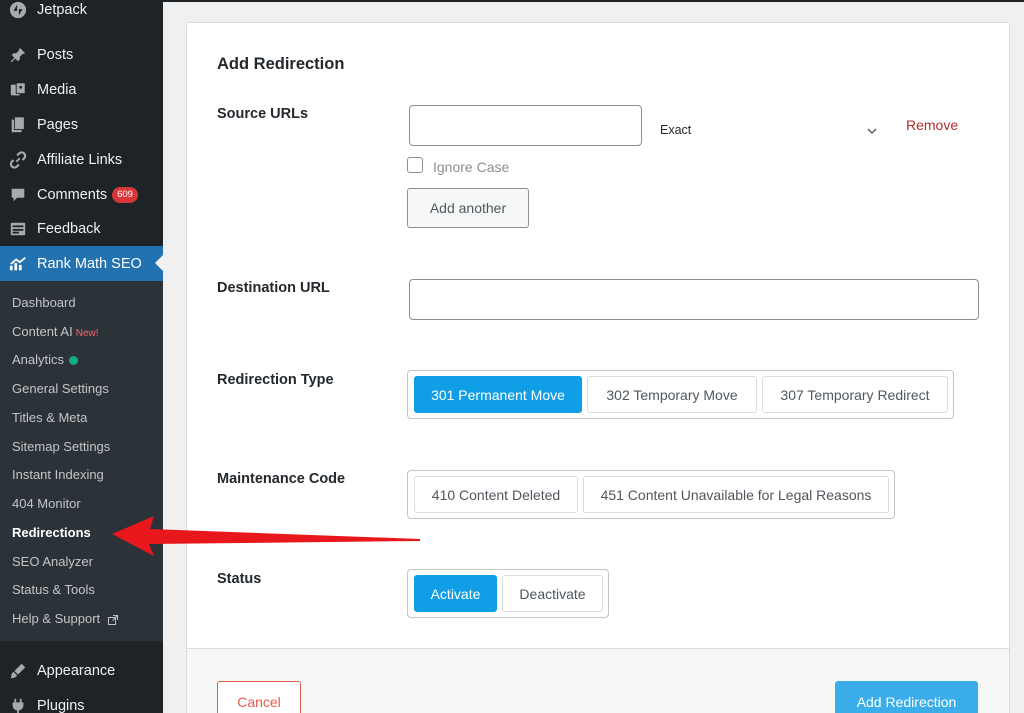 The height and width of the screenshot is (713, 1024). I want to click on annotation-arrow-icon, so click(266, 536).